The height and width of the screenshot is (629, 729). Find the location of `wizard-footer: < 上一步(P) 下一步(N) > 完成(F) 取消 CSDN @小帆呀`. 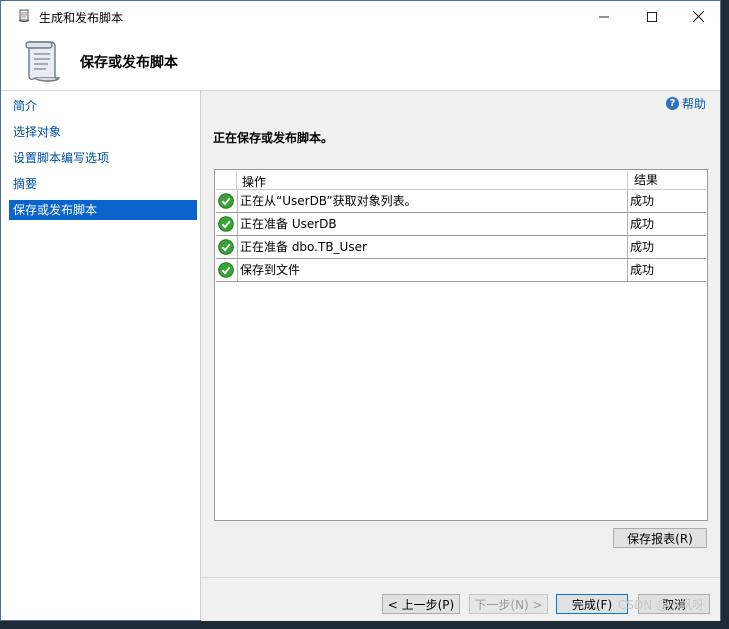

wizard-footer: < 上一步(P) 下一步(N) > 完成(F) 取消 CSDN @小帆呀 is located at coordinates (460, 599).